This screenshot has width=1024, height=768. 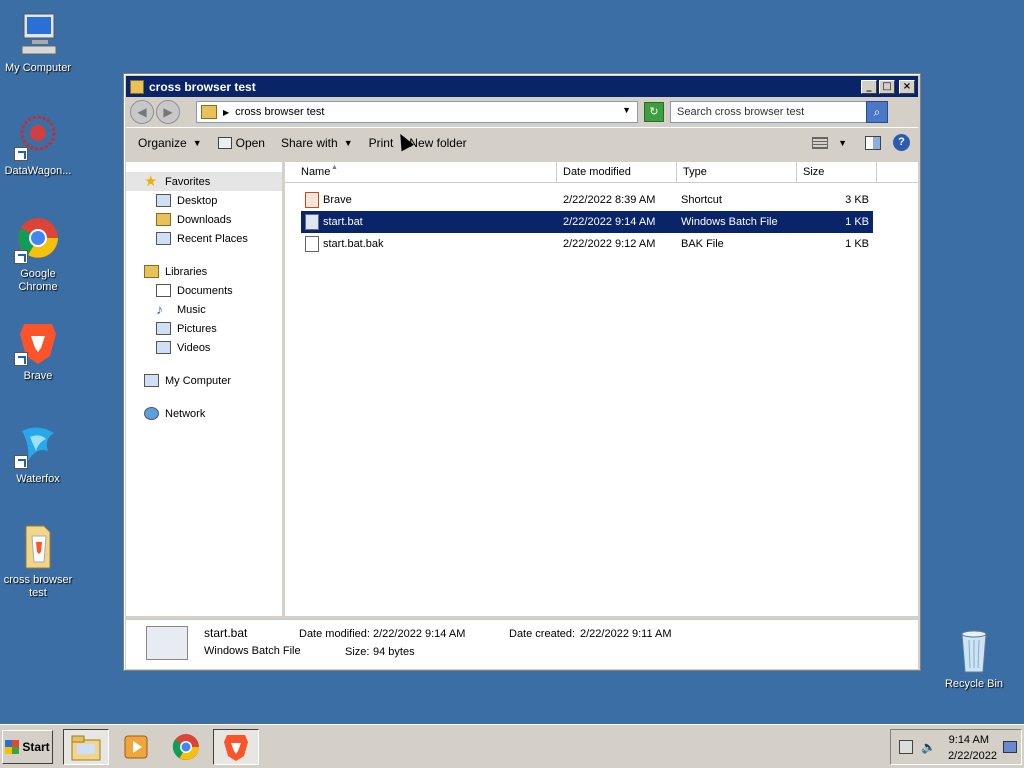 I want to click on nav-label: Videos, so click(x=194, y=347).